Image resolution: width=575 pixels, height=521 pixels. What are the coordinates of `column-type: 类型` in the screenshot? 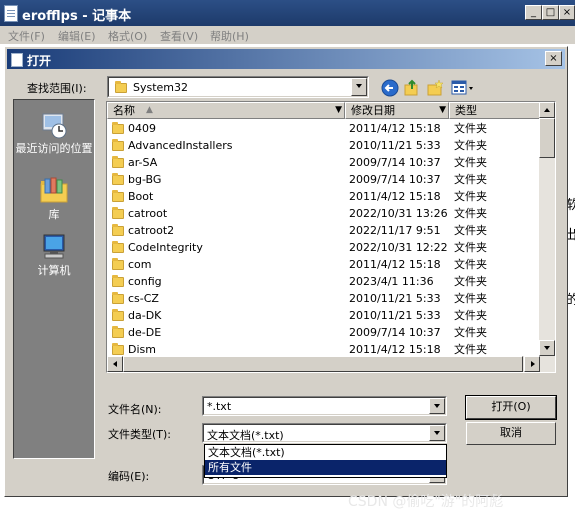 It's located at (494, 110).